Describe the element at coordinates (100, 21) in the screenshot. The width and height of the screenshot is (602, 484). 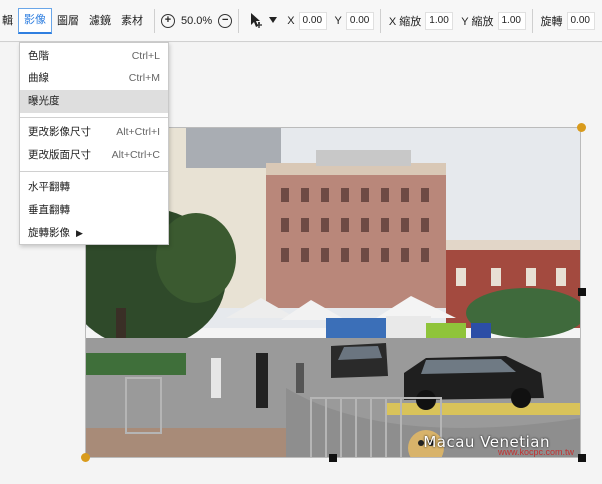
I see `menu-filter: 濾鏡` at that location.